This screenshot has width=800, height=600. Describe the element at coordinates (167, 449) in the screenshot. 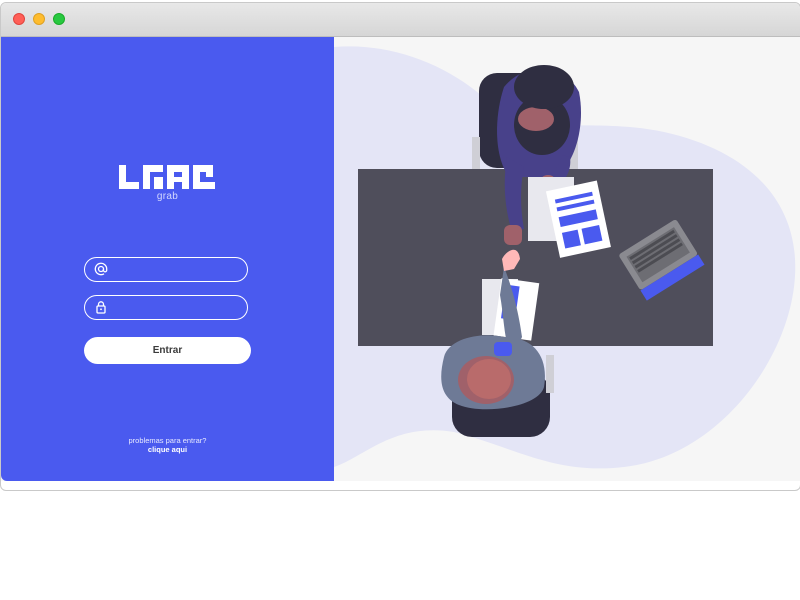

I see `help-link: clique aqui` at that location.